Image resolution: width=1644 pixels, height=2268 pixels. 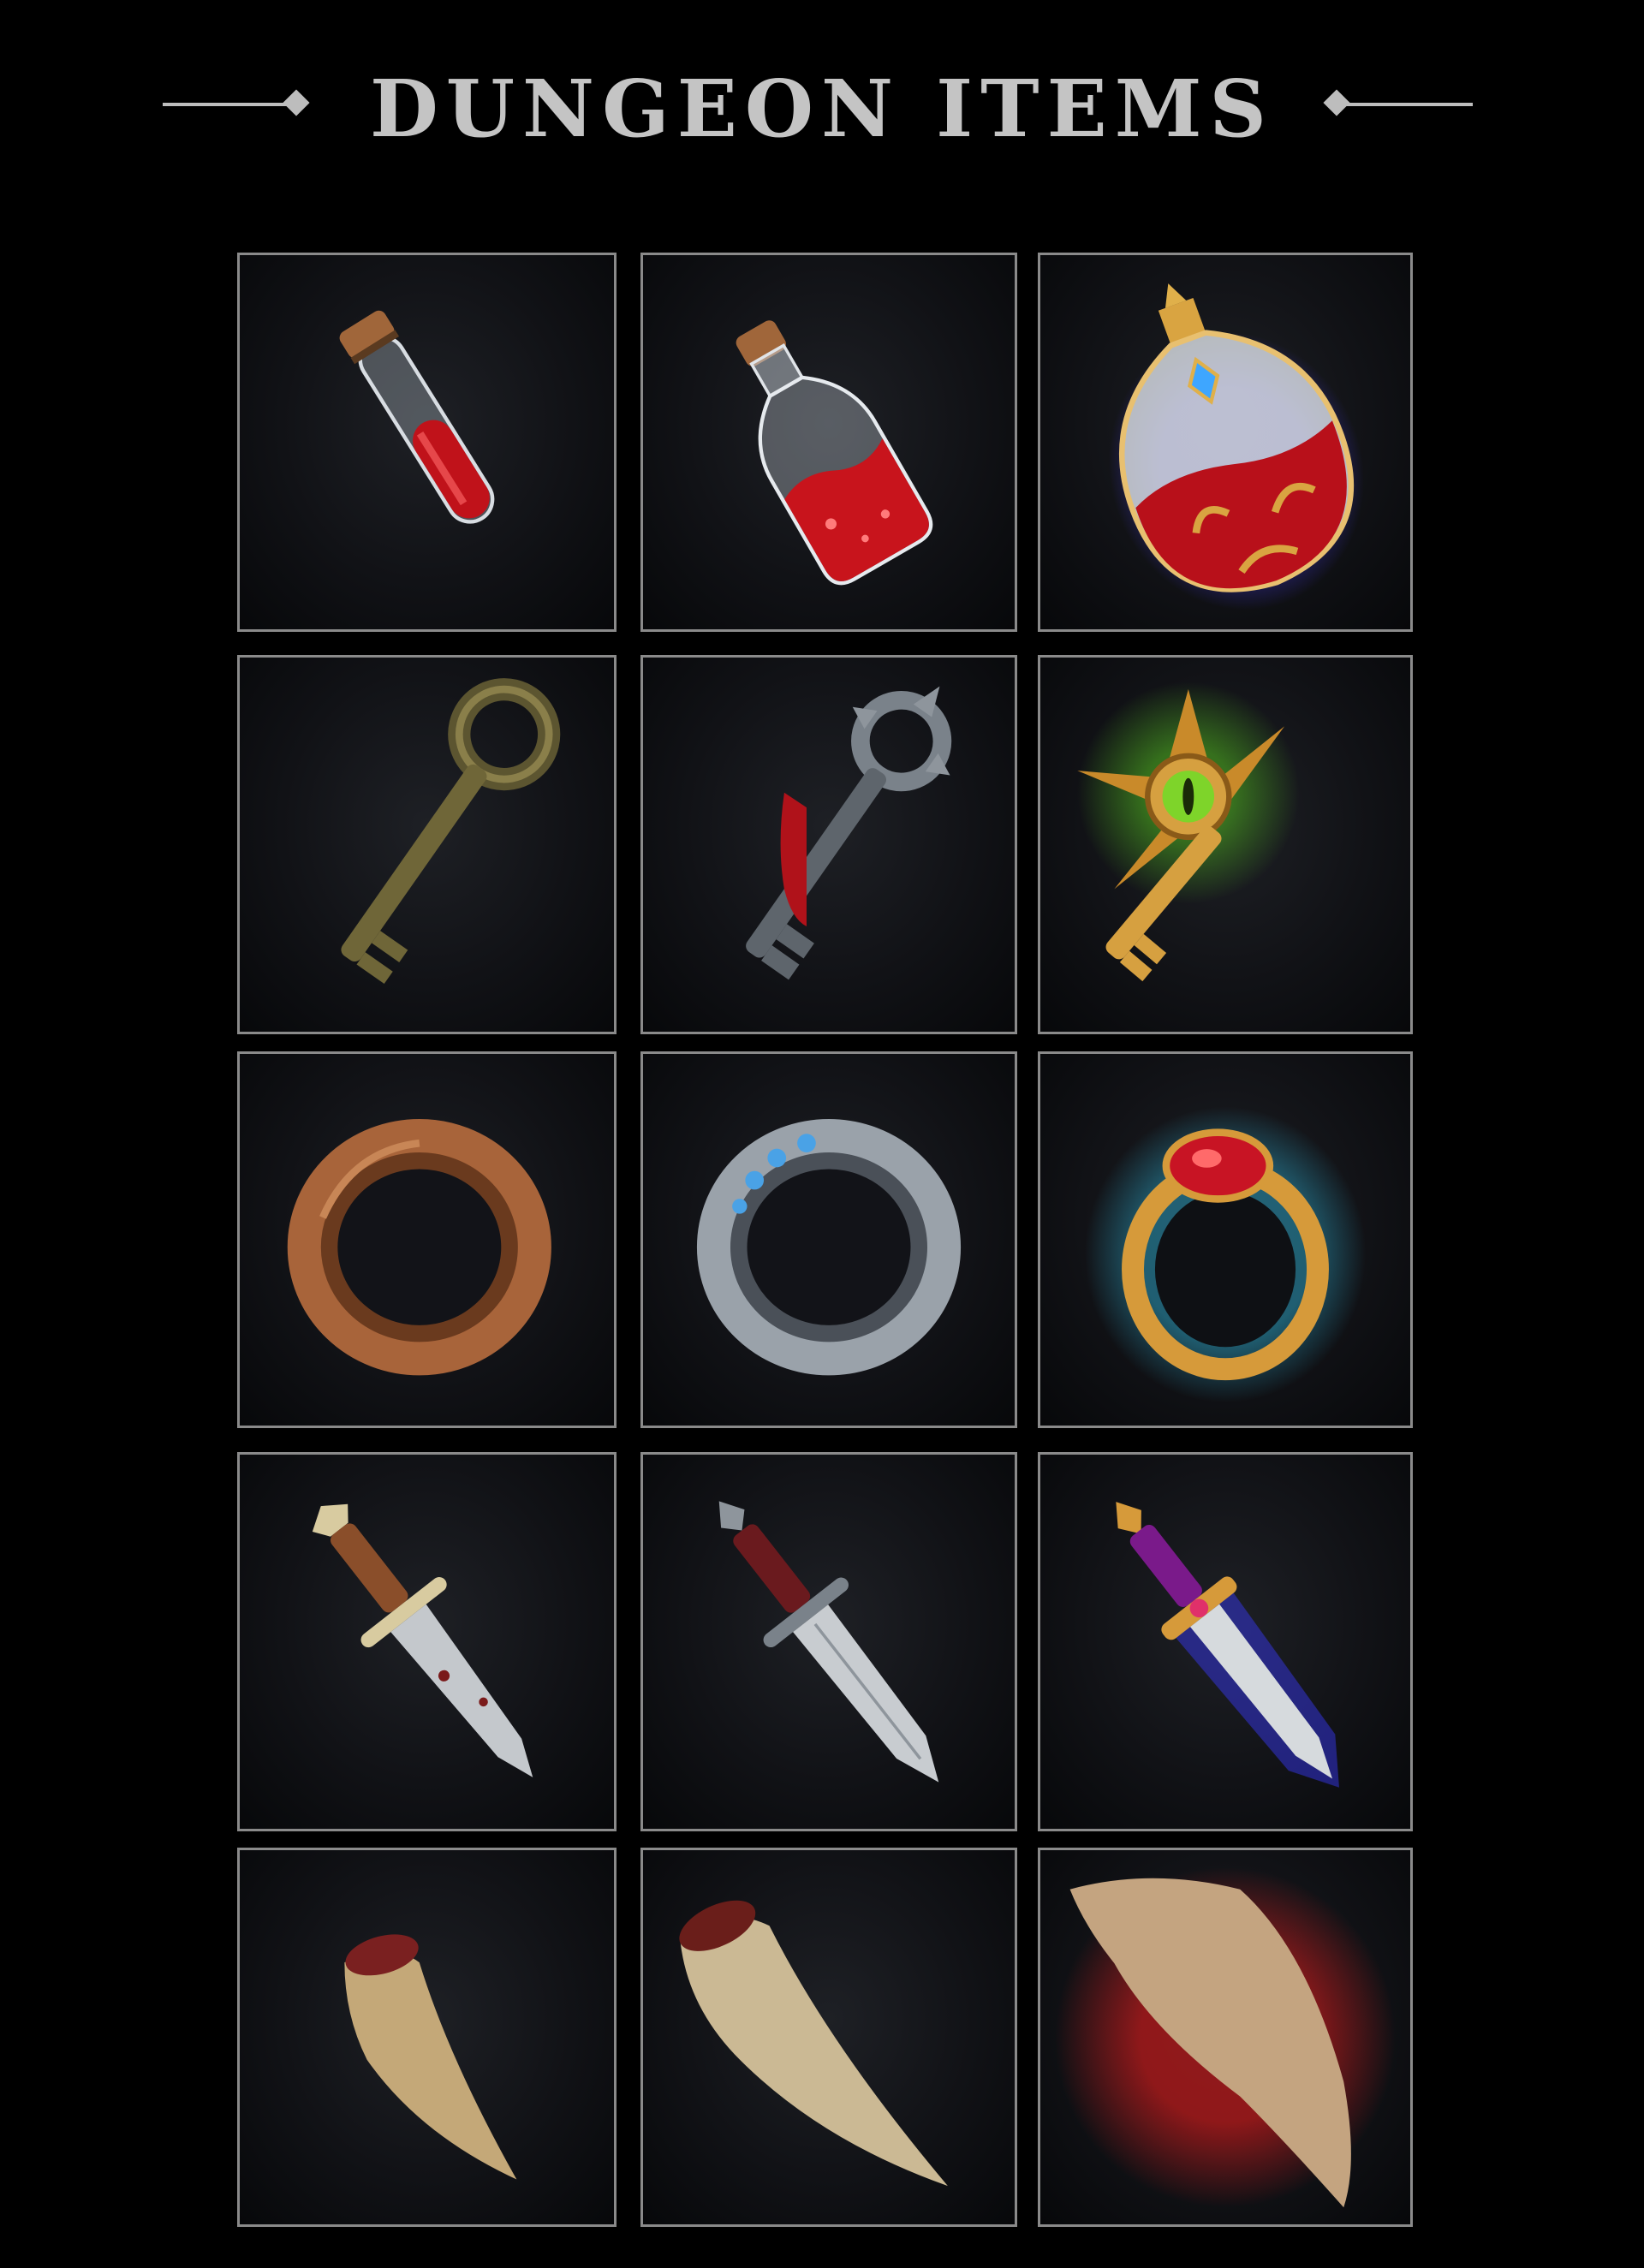 I want to click on ruby-gold-ring-icon, so click(x=1225, y=1254).